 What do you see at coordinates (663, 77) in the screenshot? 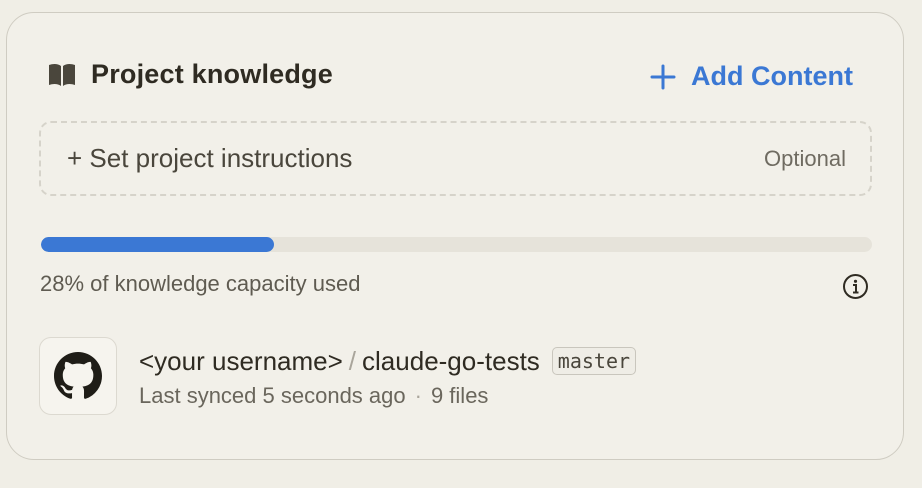
I see `plus-icon` at bounding box center [663, 77].